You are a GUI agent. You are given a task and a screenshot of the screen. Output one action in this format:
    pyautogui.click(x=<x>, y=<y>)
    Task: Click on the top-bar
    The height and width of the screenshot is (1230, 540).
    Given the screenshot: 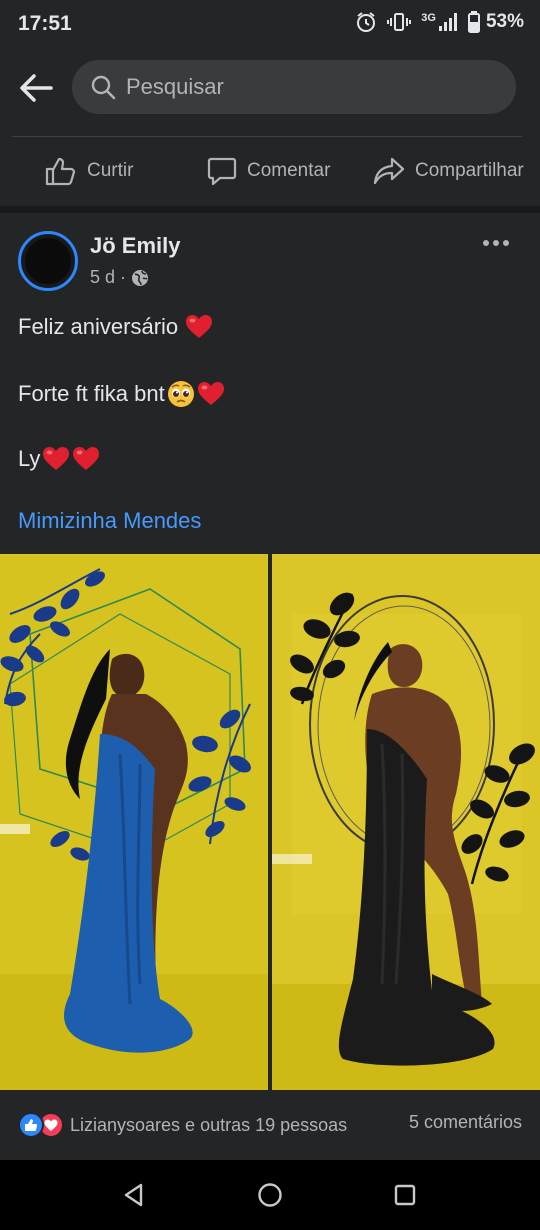 What is the action you would take?
    pyautogui.click(x=270, y=88)
    